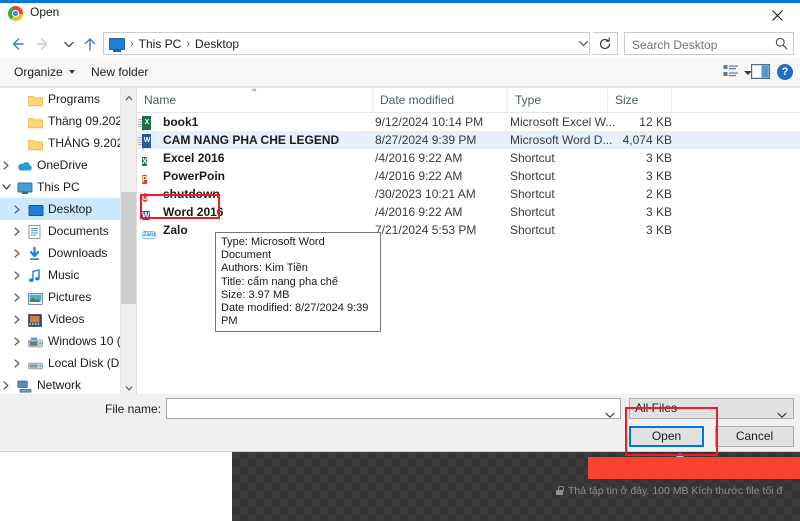 The height and width of the screenshot is (521, 800). Describe the element at coordinates (38, 72) in the screenshot. I see `organize-label: Organize` at that location.